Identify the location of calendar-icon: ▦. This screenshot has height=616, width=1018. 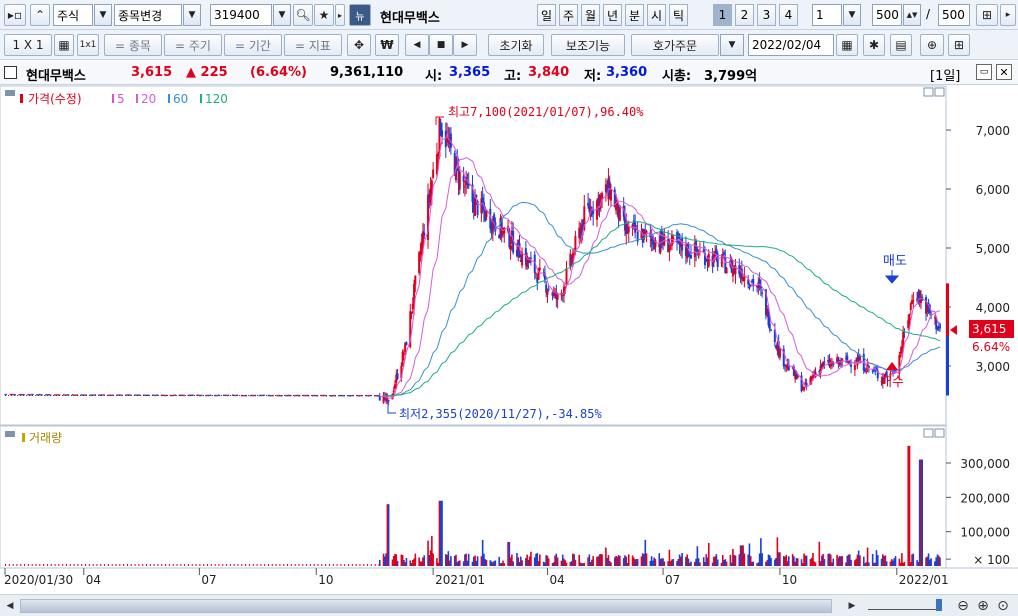
(847, 45).